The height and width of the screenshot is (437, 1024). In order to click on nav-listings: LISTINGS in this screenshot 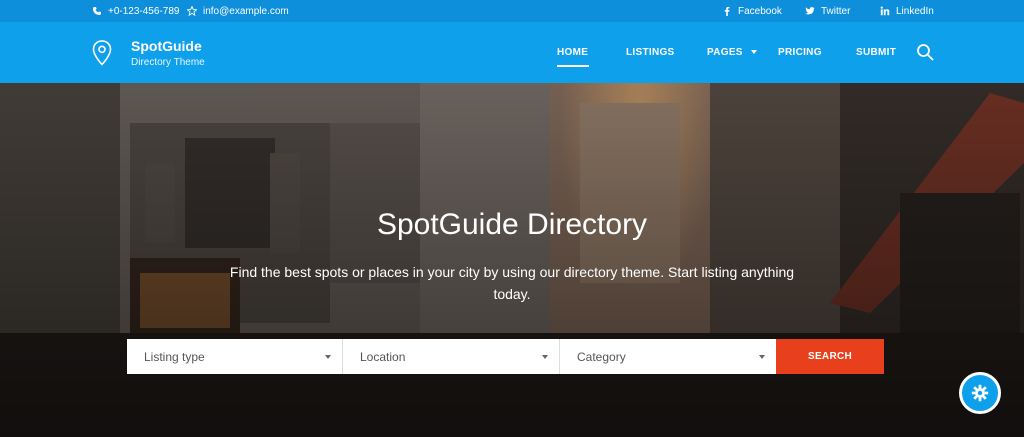, I will do `click(650, 52)`.